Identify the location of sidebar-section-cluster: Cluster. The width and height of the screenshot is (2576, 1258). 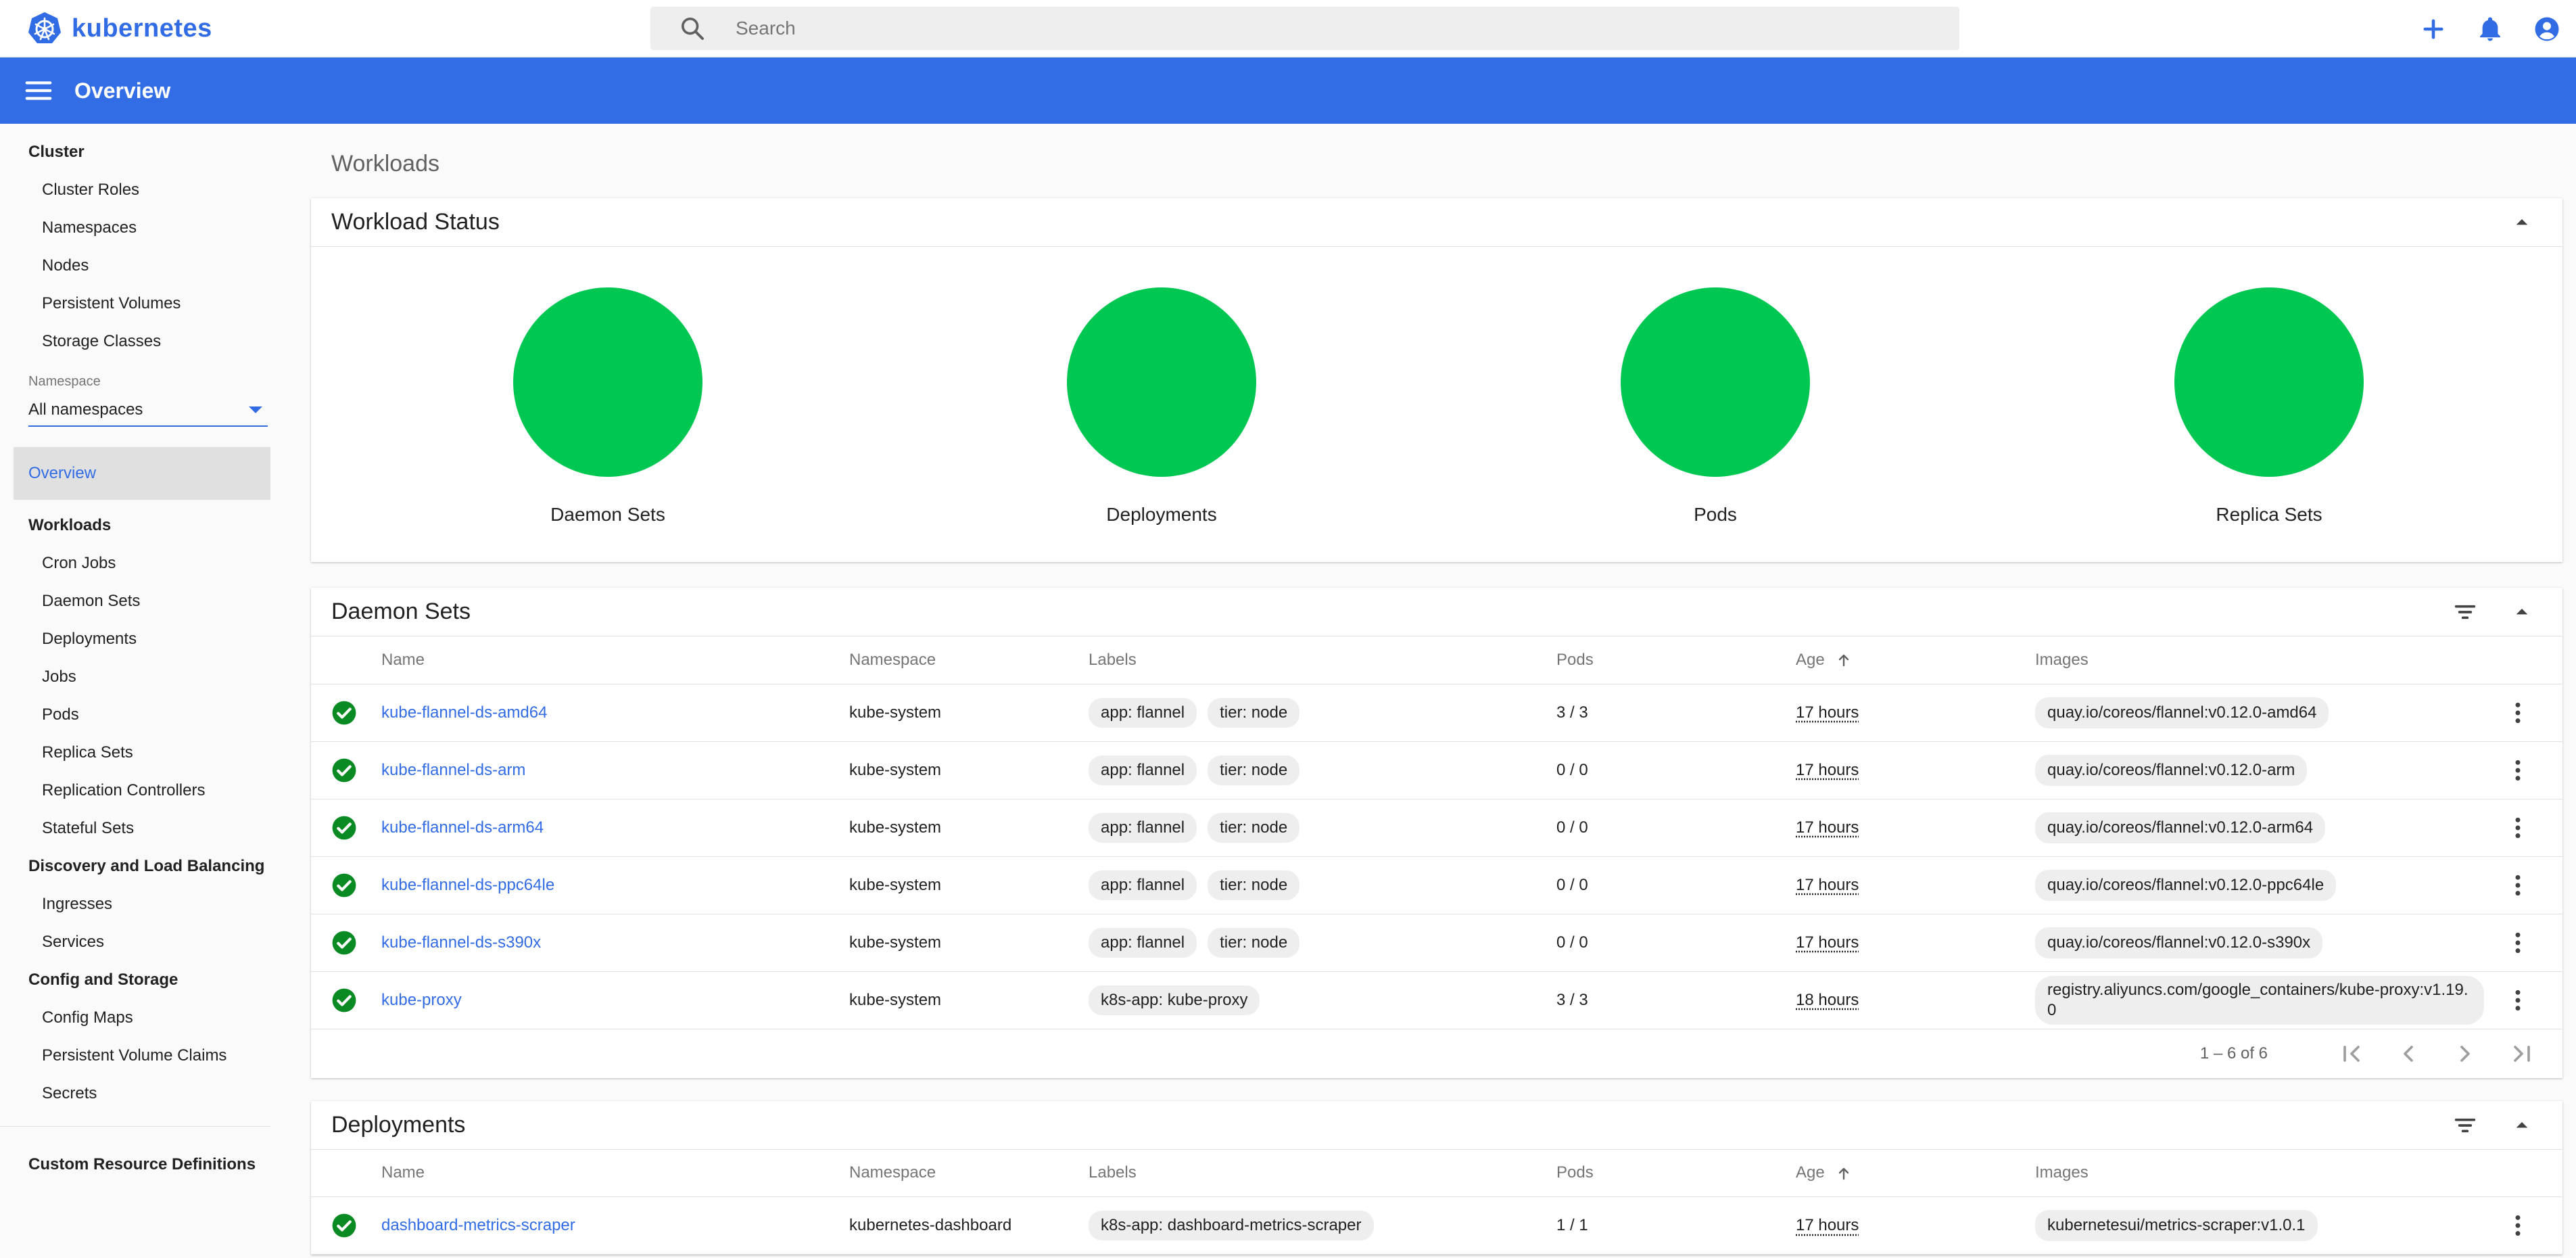
(135, 152).